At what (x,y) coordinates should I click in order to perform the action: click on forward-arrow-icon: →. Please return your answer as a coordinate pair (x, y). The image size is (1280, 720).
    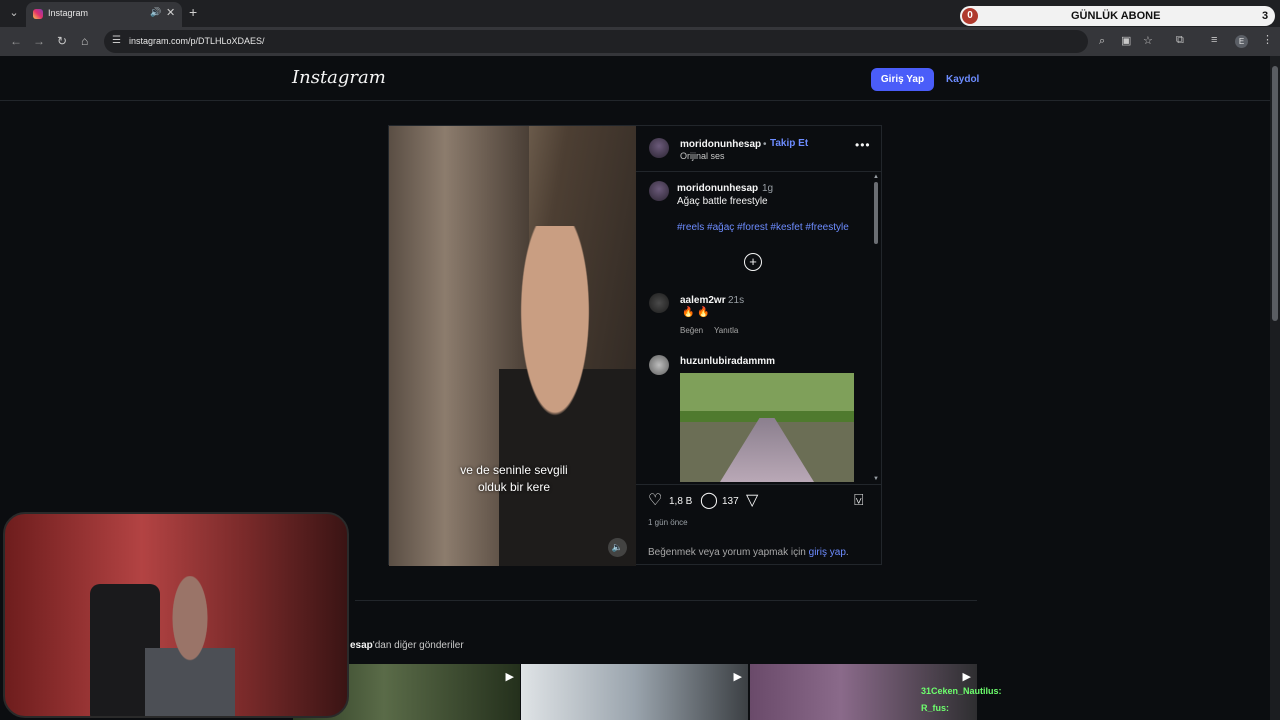
    Looking at the image, I should click on (39, 41).